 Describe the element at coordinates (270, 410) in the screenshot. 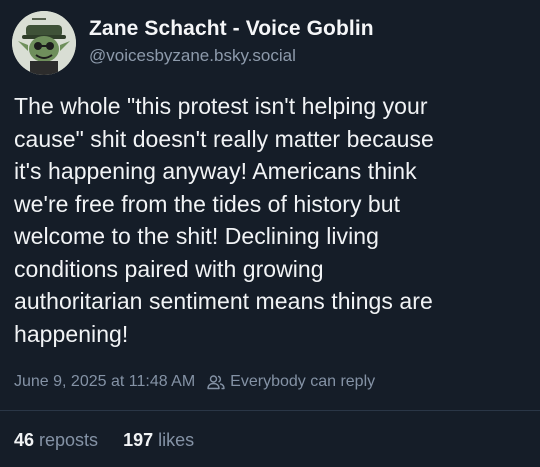

I see `divider` at that location.